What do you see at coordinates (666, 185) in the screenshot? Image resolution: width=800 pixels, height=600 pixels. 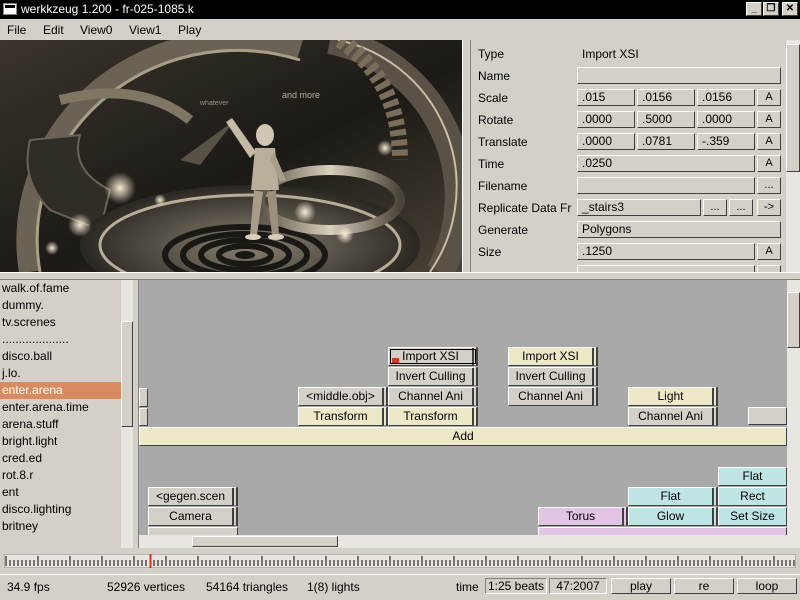 I see `filename-field` at bounding box center [666, 185].